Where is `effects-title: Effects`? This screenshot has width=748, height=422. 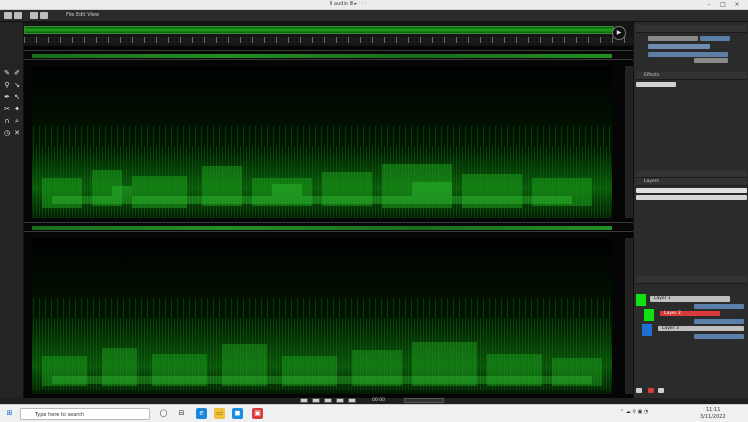
effects-title: Effects is located at coordinates (652, 75).